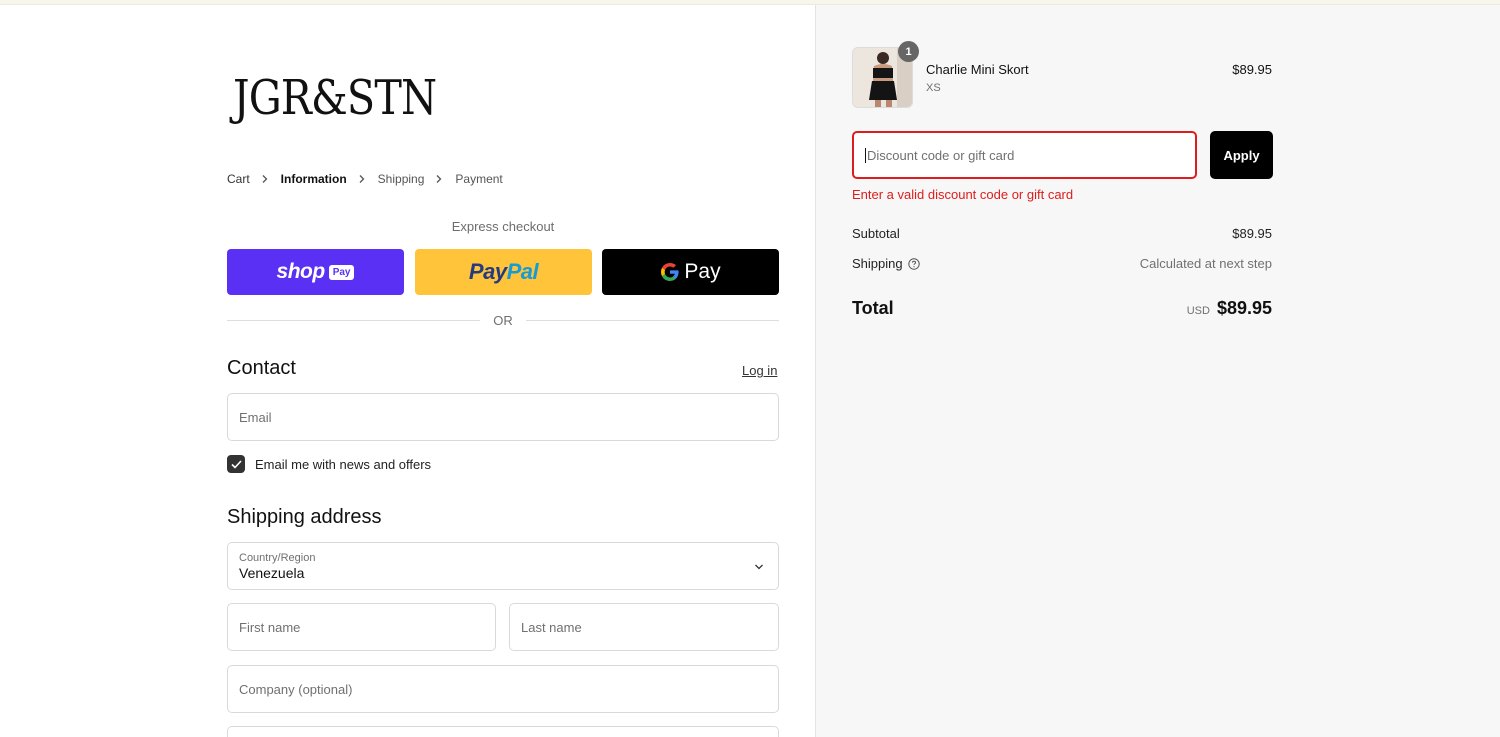 The width and height of the screenshot is (1500, 737). I want to click on email-placeholder: Email, so click(255, 417).